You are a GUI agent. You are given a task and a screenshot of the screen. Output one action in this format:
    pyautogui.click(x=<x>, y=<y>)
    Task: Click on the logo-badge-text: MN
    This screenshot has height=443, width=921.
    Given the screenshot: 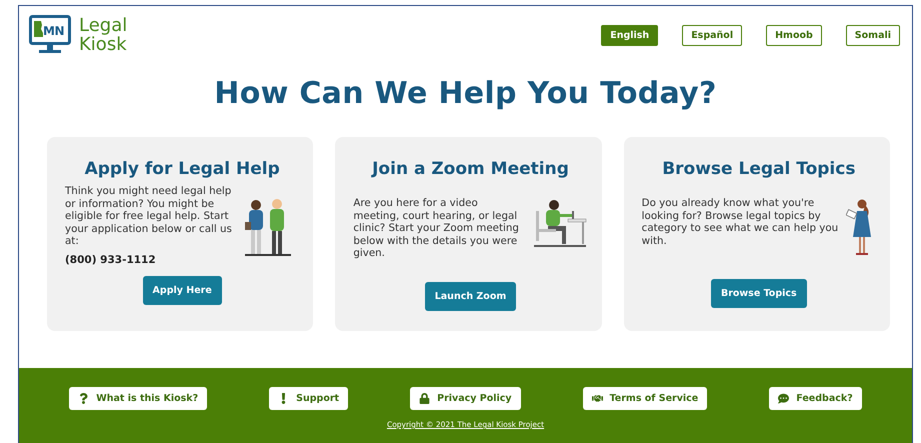 What is the action you would take?
    pyautogui.click(x=53, y=31)
    